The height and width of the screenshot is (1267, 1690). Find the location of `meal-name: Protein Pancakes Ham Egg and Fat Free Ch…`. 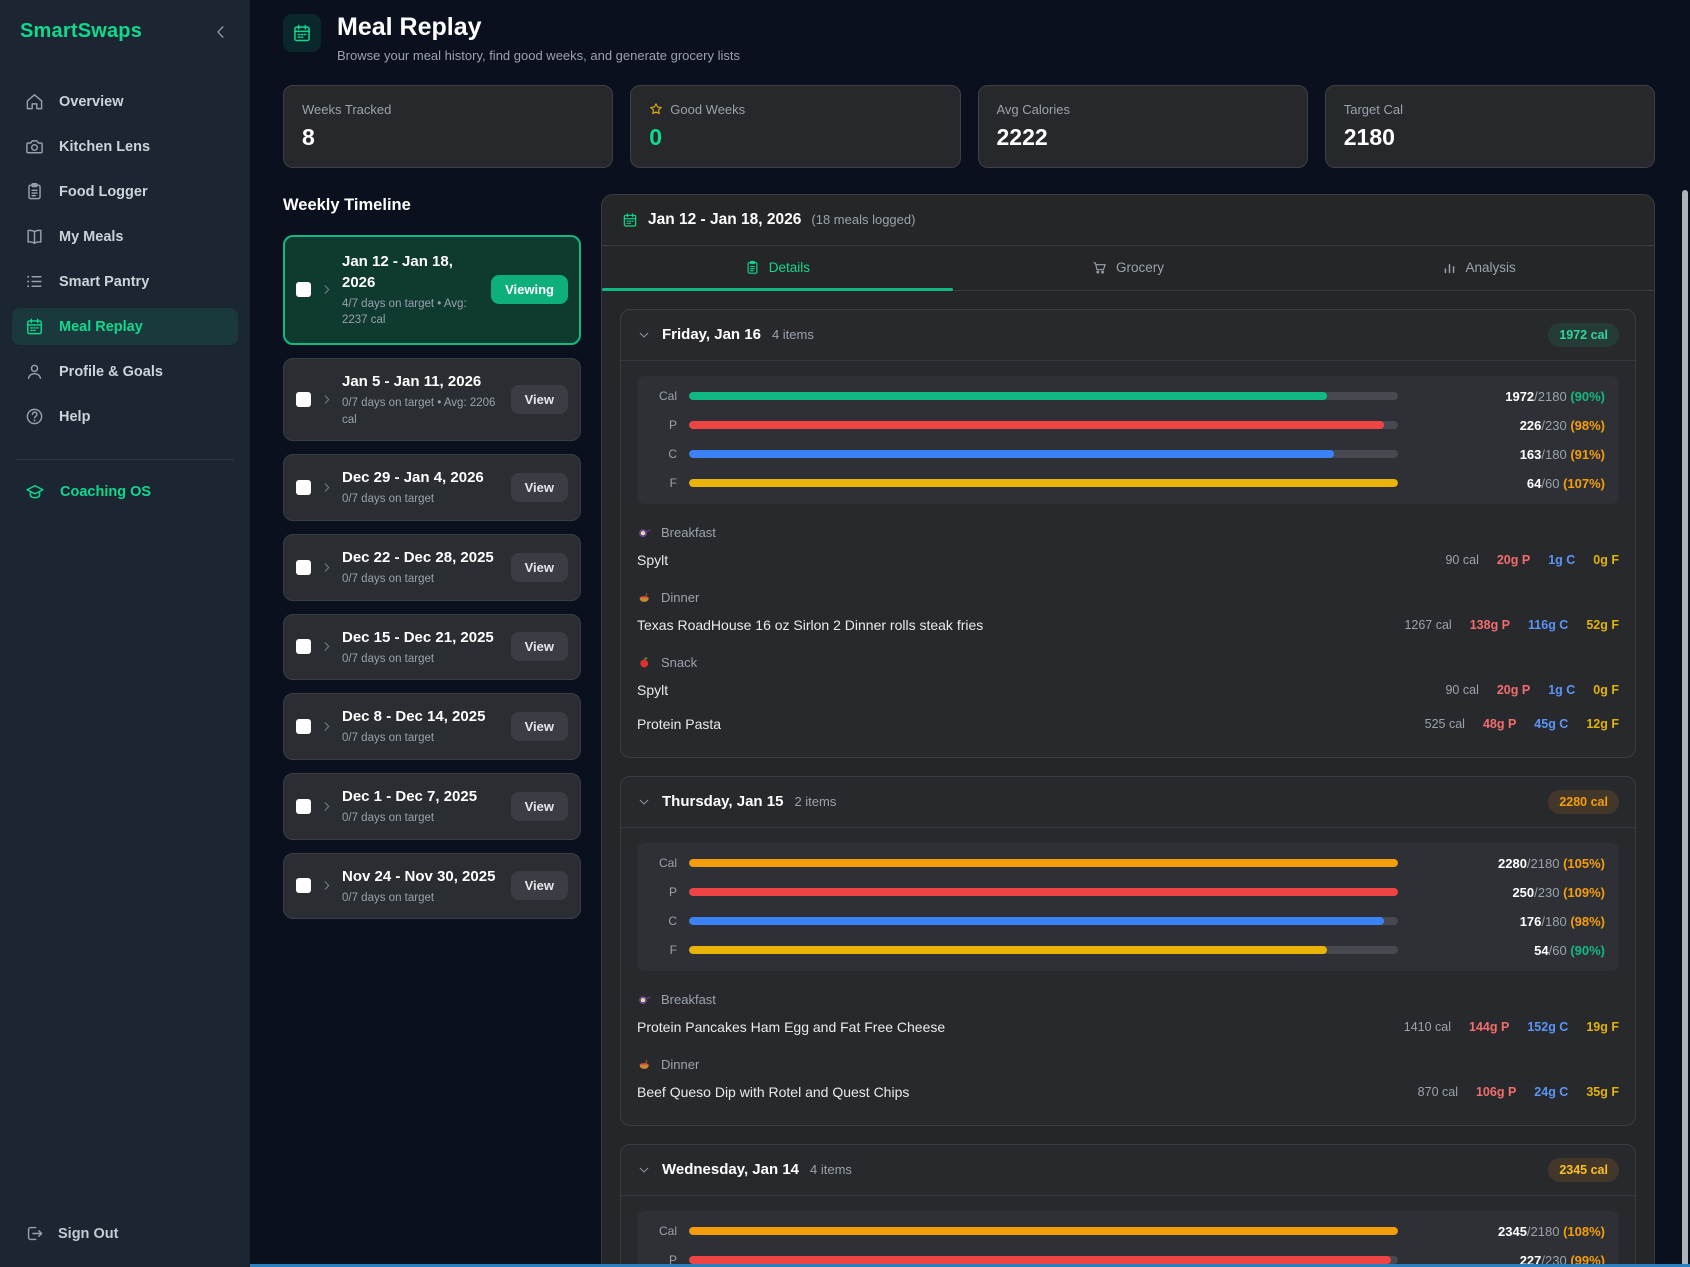

meal-name: Protein Pancakes Ham Egg and Fat Free Ch… is located at coordinates (791, 1026).